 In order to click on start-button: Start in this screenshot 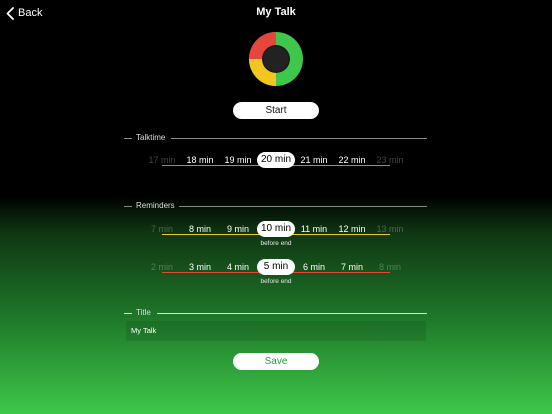, I will do `click(276, 110)`.